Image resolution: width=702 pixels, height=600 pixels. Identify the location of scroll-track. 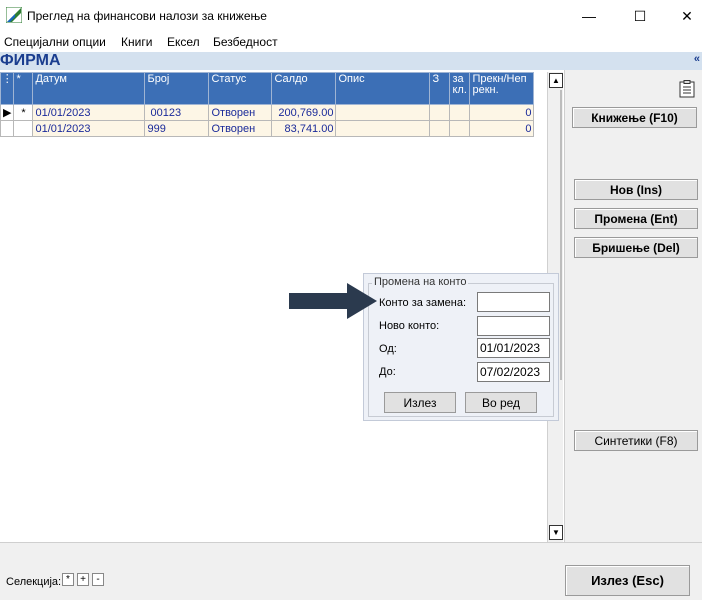
(561, 235).